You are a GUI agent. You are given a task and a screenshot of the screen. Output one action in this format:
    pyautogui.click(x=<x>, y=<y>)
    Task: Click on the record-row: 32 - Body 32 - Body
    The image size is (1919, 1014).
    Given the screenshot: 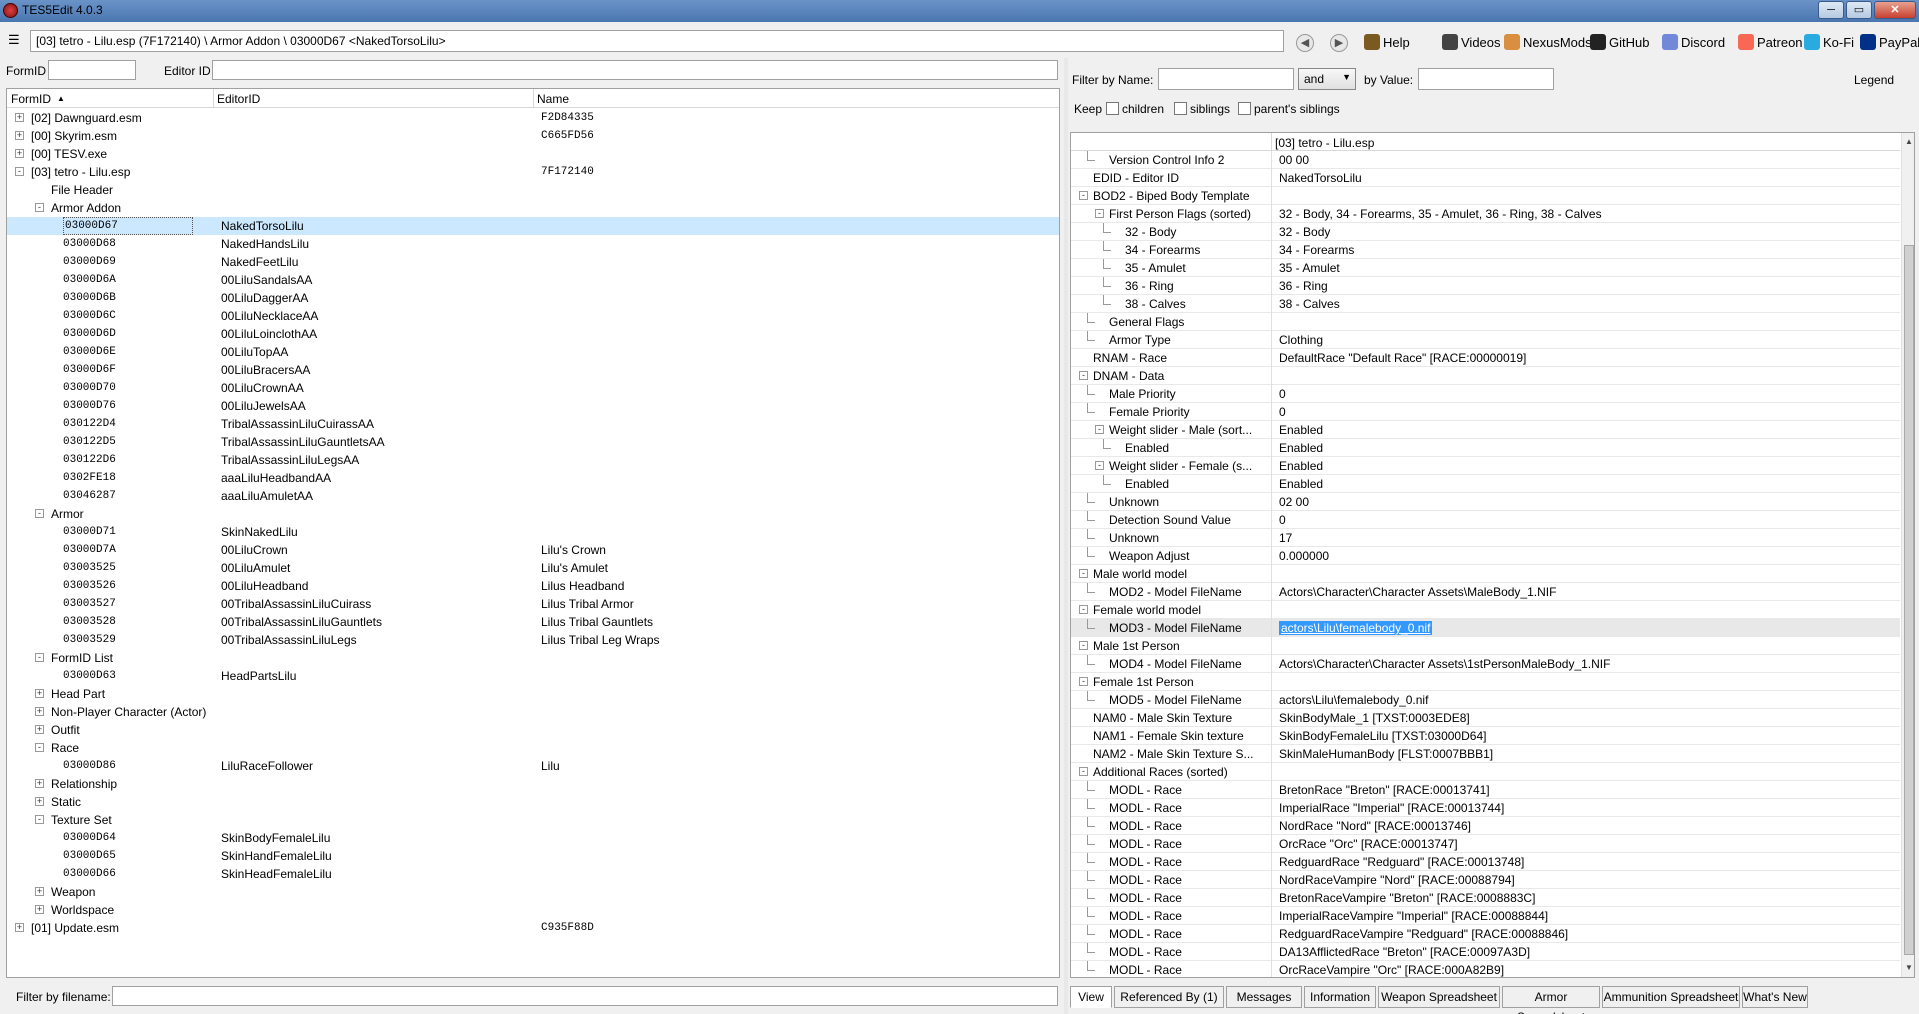 What is the action you would take?
    pyautogui.click(x=1485, y=232)
    